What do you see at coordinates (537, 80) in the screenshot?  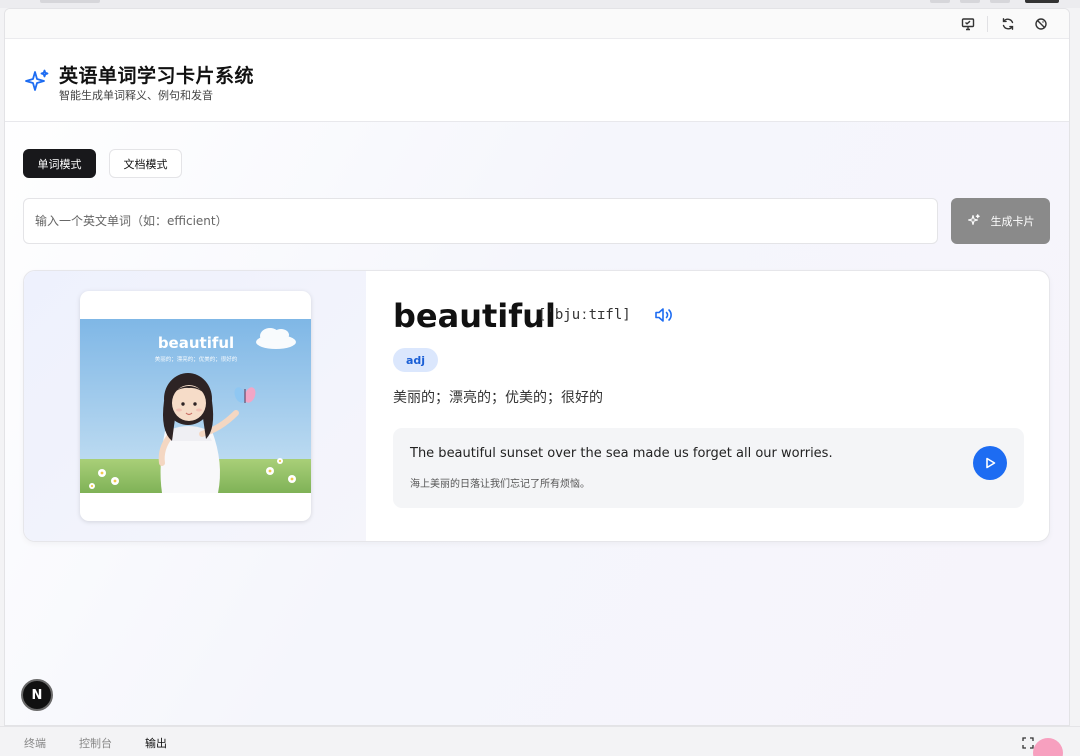 I see `app-header: 英语单词学习卡片系统 智能生成单词释义、例句和发音` at bounding box center [537, 80].